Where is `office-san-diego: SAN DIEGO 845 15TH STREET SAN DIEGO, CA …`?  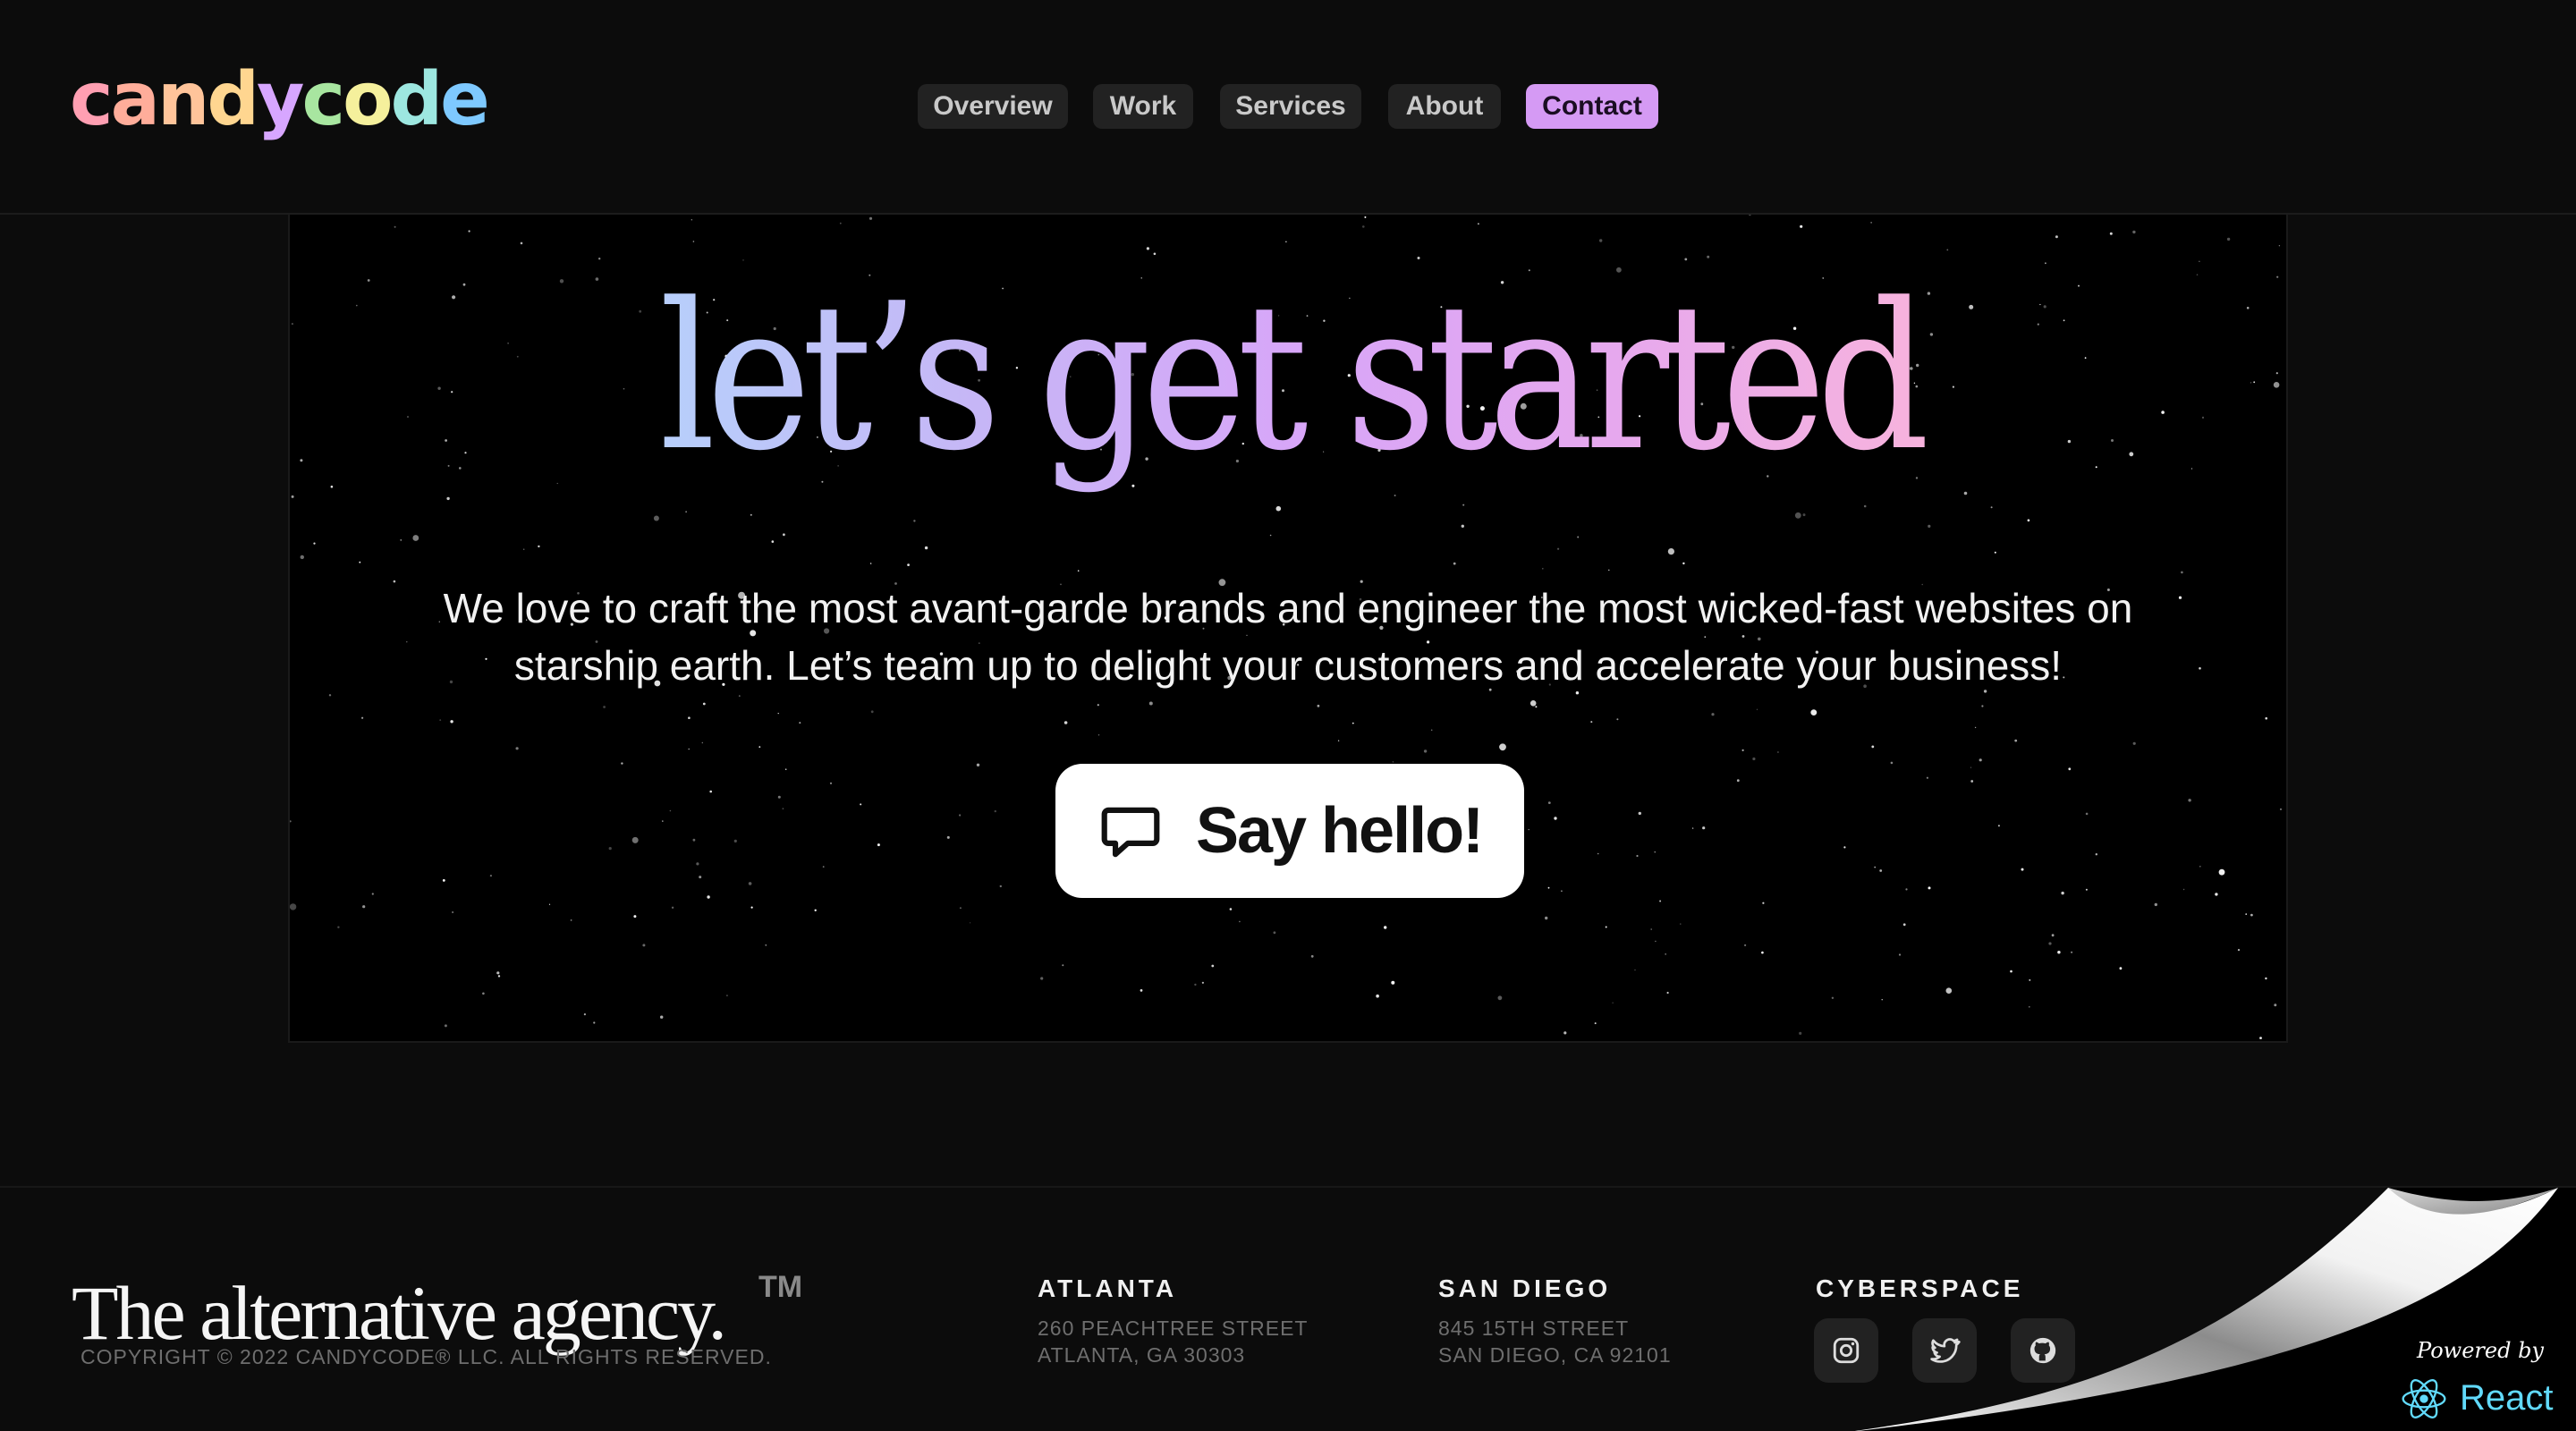
office-san-diego: SAN DIEGO 845 15TH STREET SAN DIEGO, CA … is located at coordinates (1555, 1321).